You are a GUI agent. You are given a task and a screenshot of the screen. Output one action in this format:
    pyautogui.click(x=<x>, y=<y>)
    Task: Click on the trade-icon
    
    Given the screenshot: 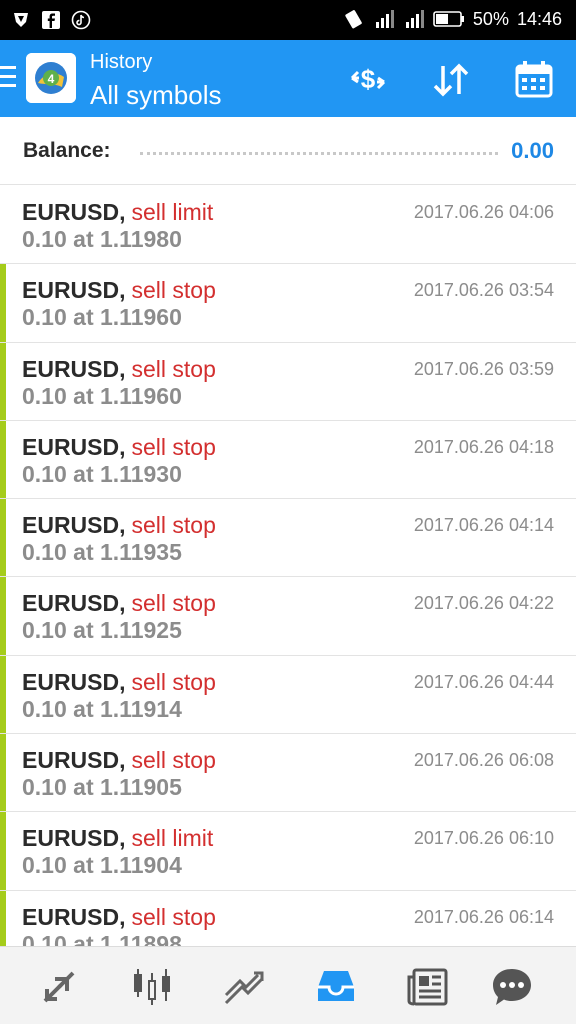 What is the action you would take?
    pyautogui.click(x=244, y=987)
    